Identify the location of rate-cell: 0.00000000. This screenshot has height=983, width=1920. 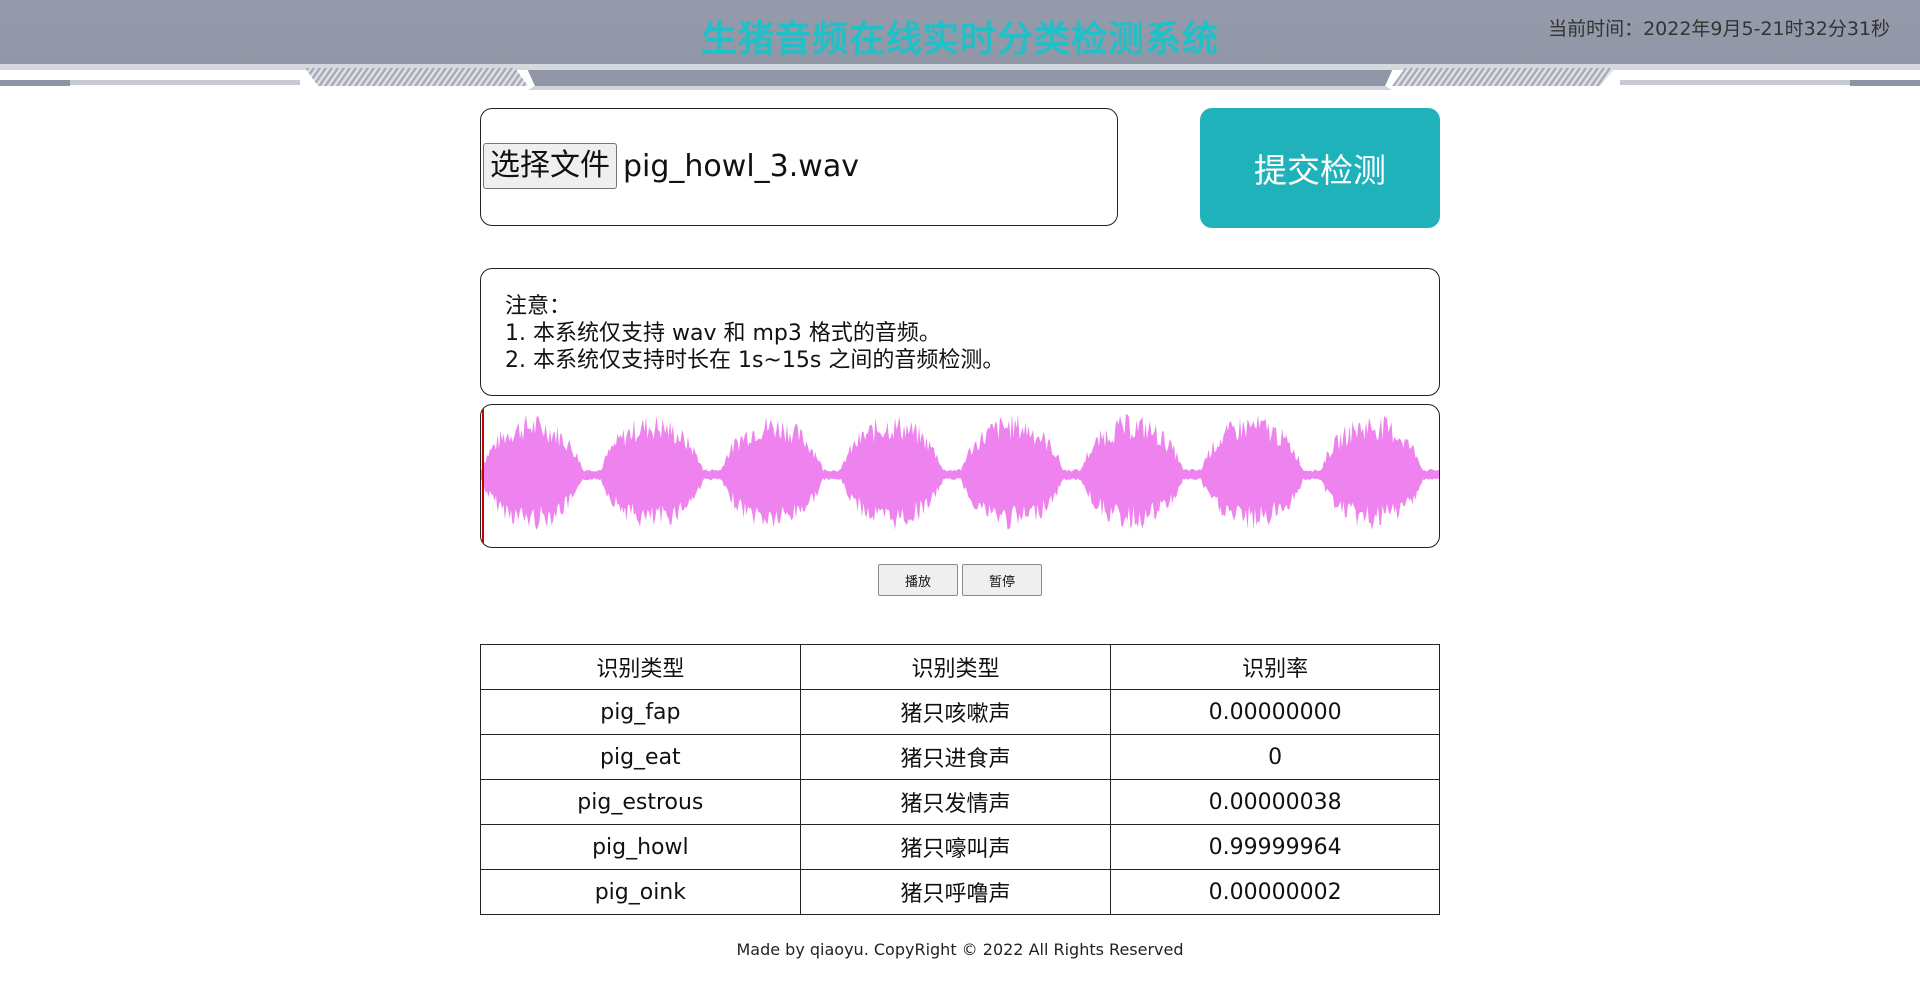
(1275, 712).